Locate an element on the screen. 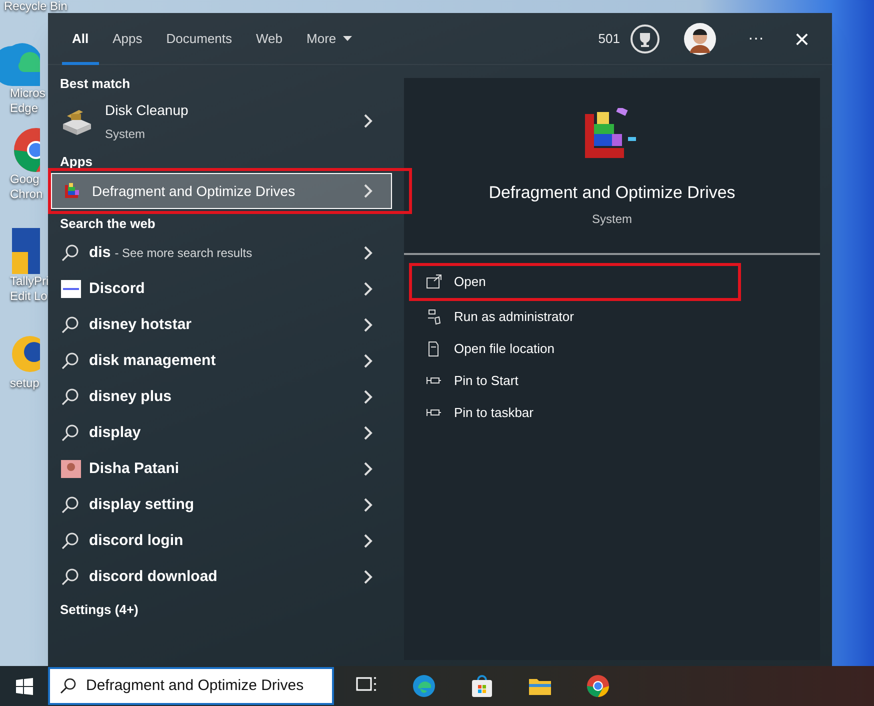 The height and width of the screenshot is (706, 874). result-item: discord login is located at coordinates (220, 541).